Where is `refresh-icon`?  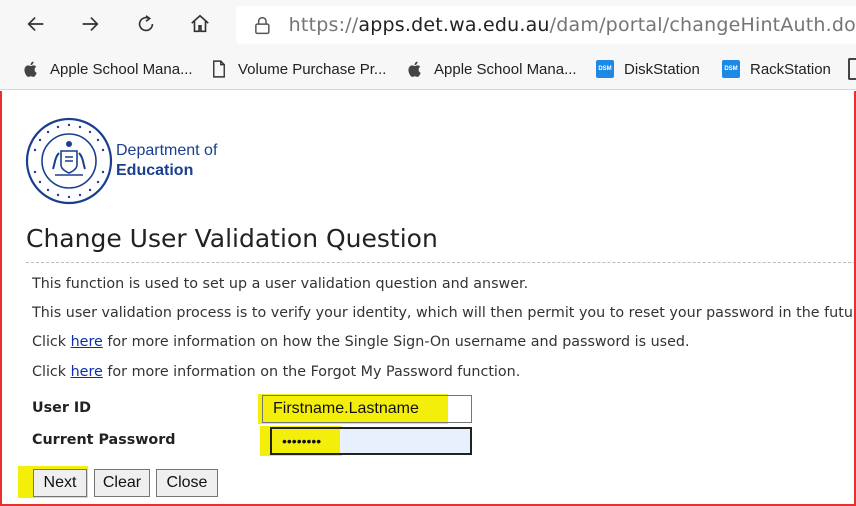
refresh-icon is located at coordinates (146, 24).